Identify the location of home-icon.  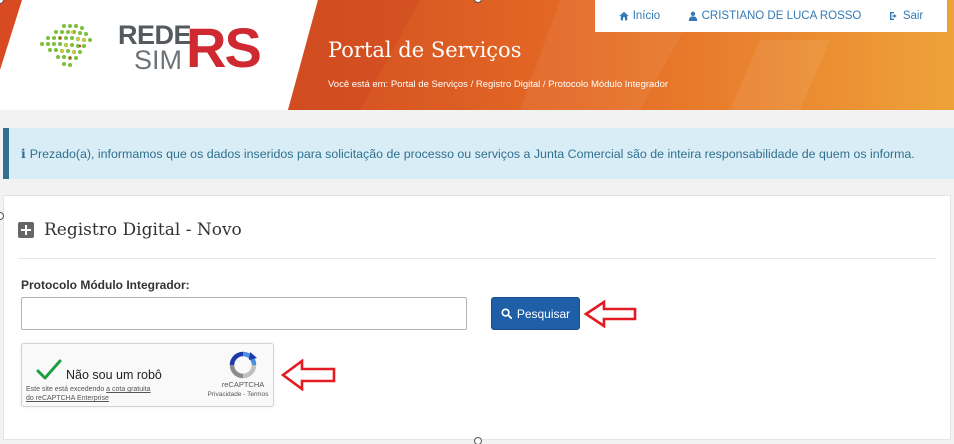
(624, 16).